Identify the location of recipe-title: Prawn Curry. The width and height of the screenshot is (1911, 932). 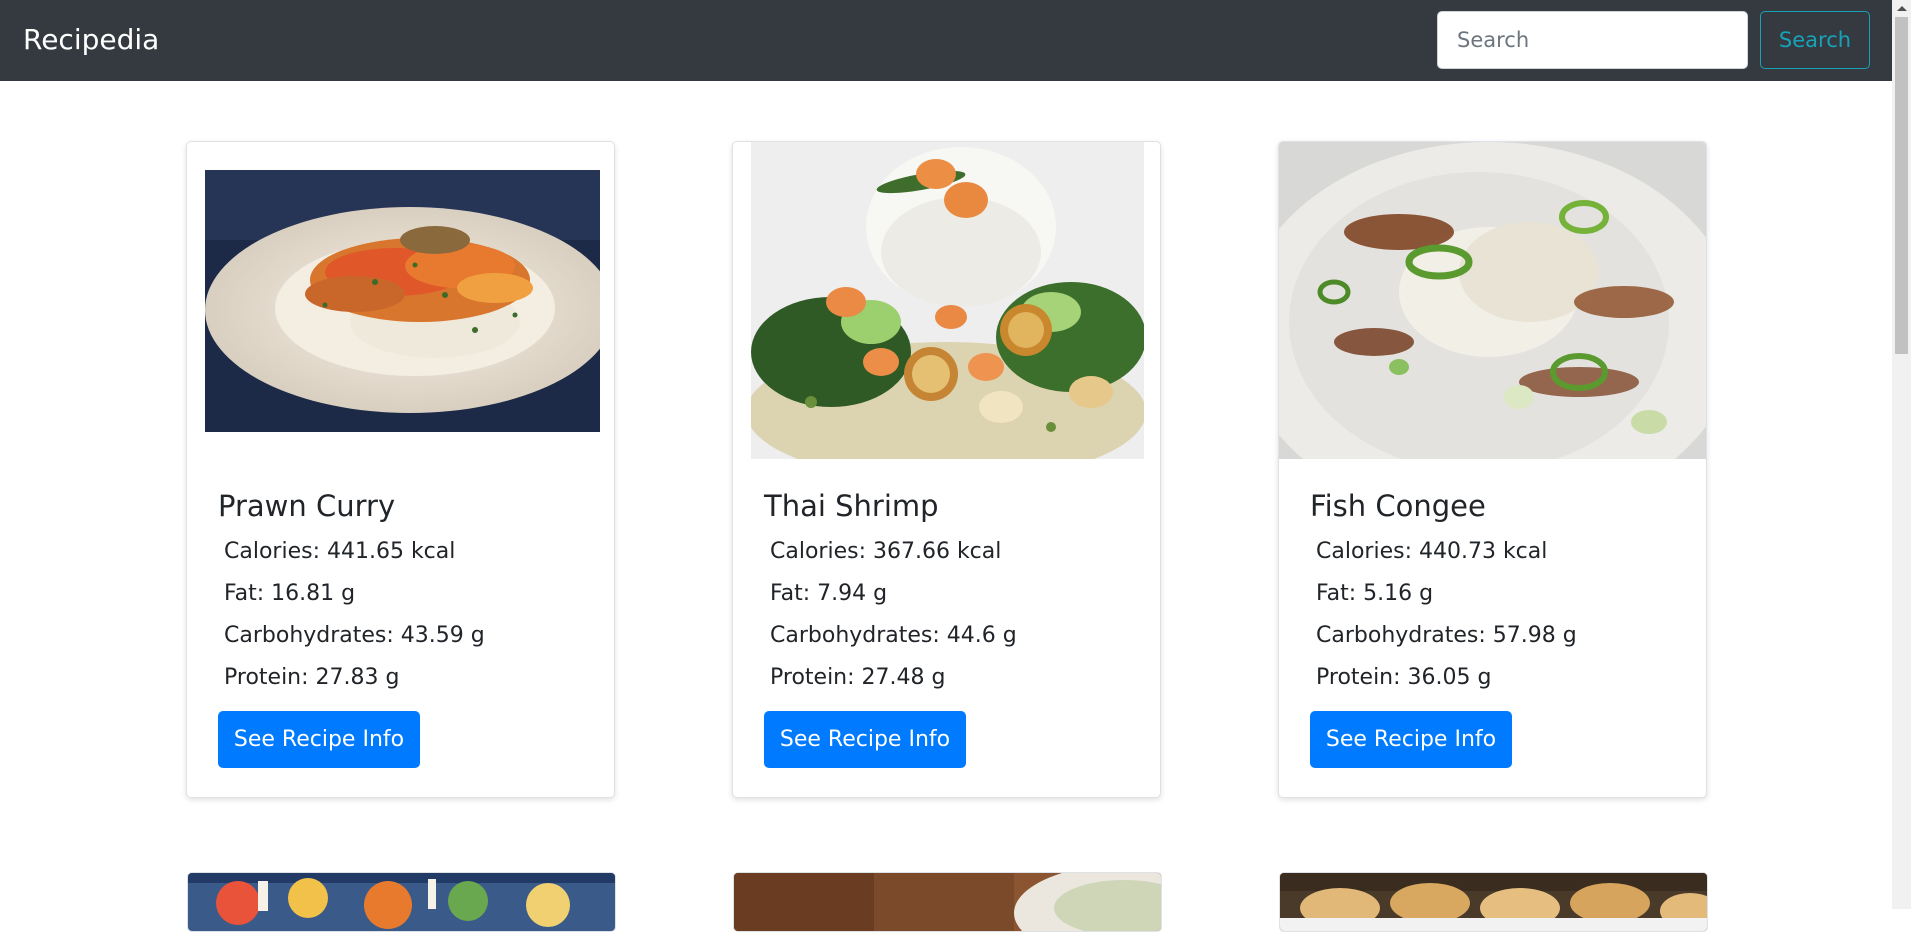
(307, 506).